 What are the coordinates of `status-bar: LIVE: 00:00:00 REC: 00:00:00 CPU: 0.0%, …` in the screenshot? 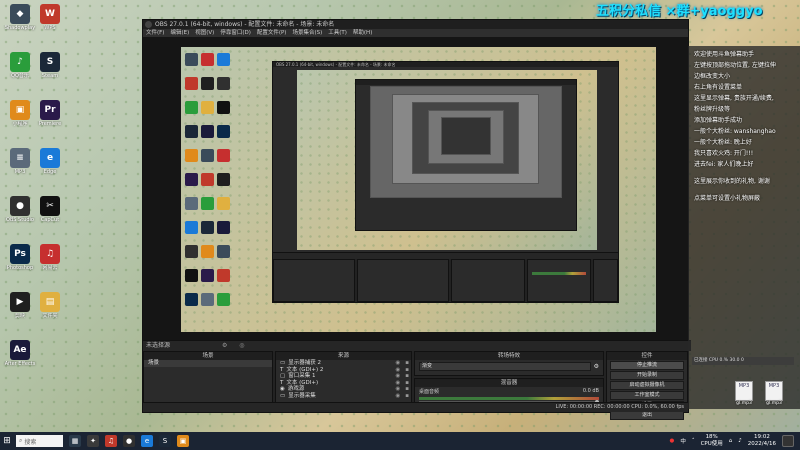 It's located at (415, 407).